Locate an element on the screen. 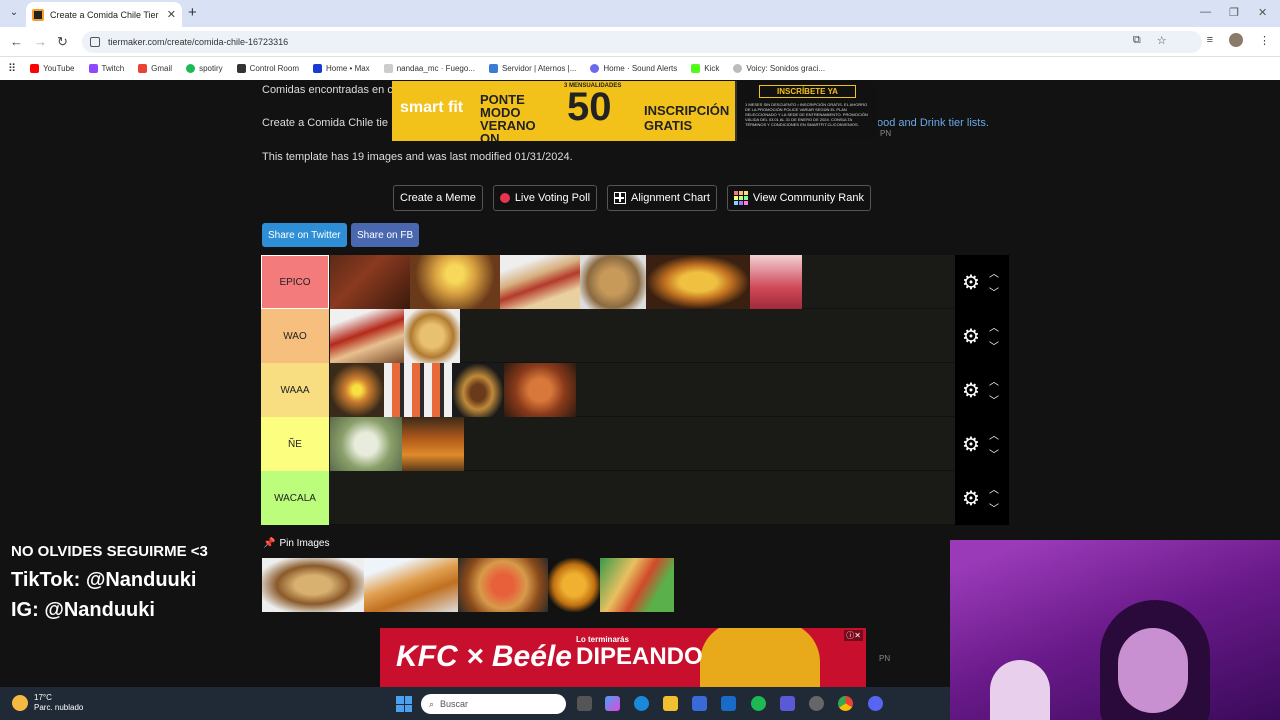  share-twitter-button: Share on Twitter is located at coordinates (304, 235).